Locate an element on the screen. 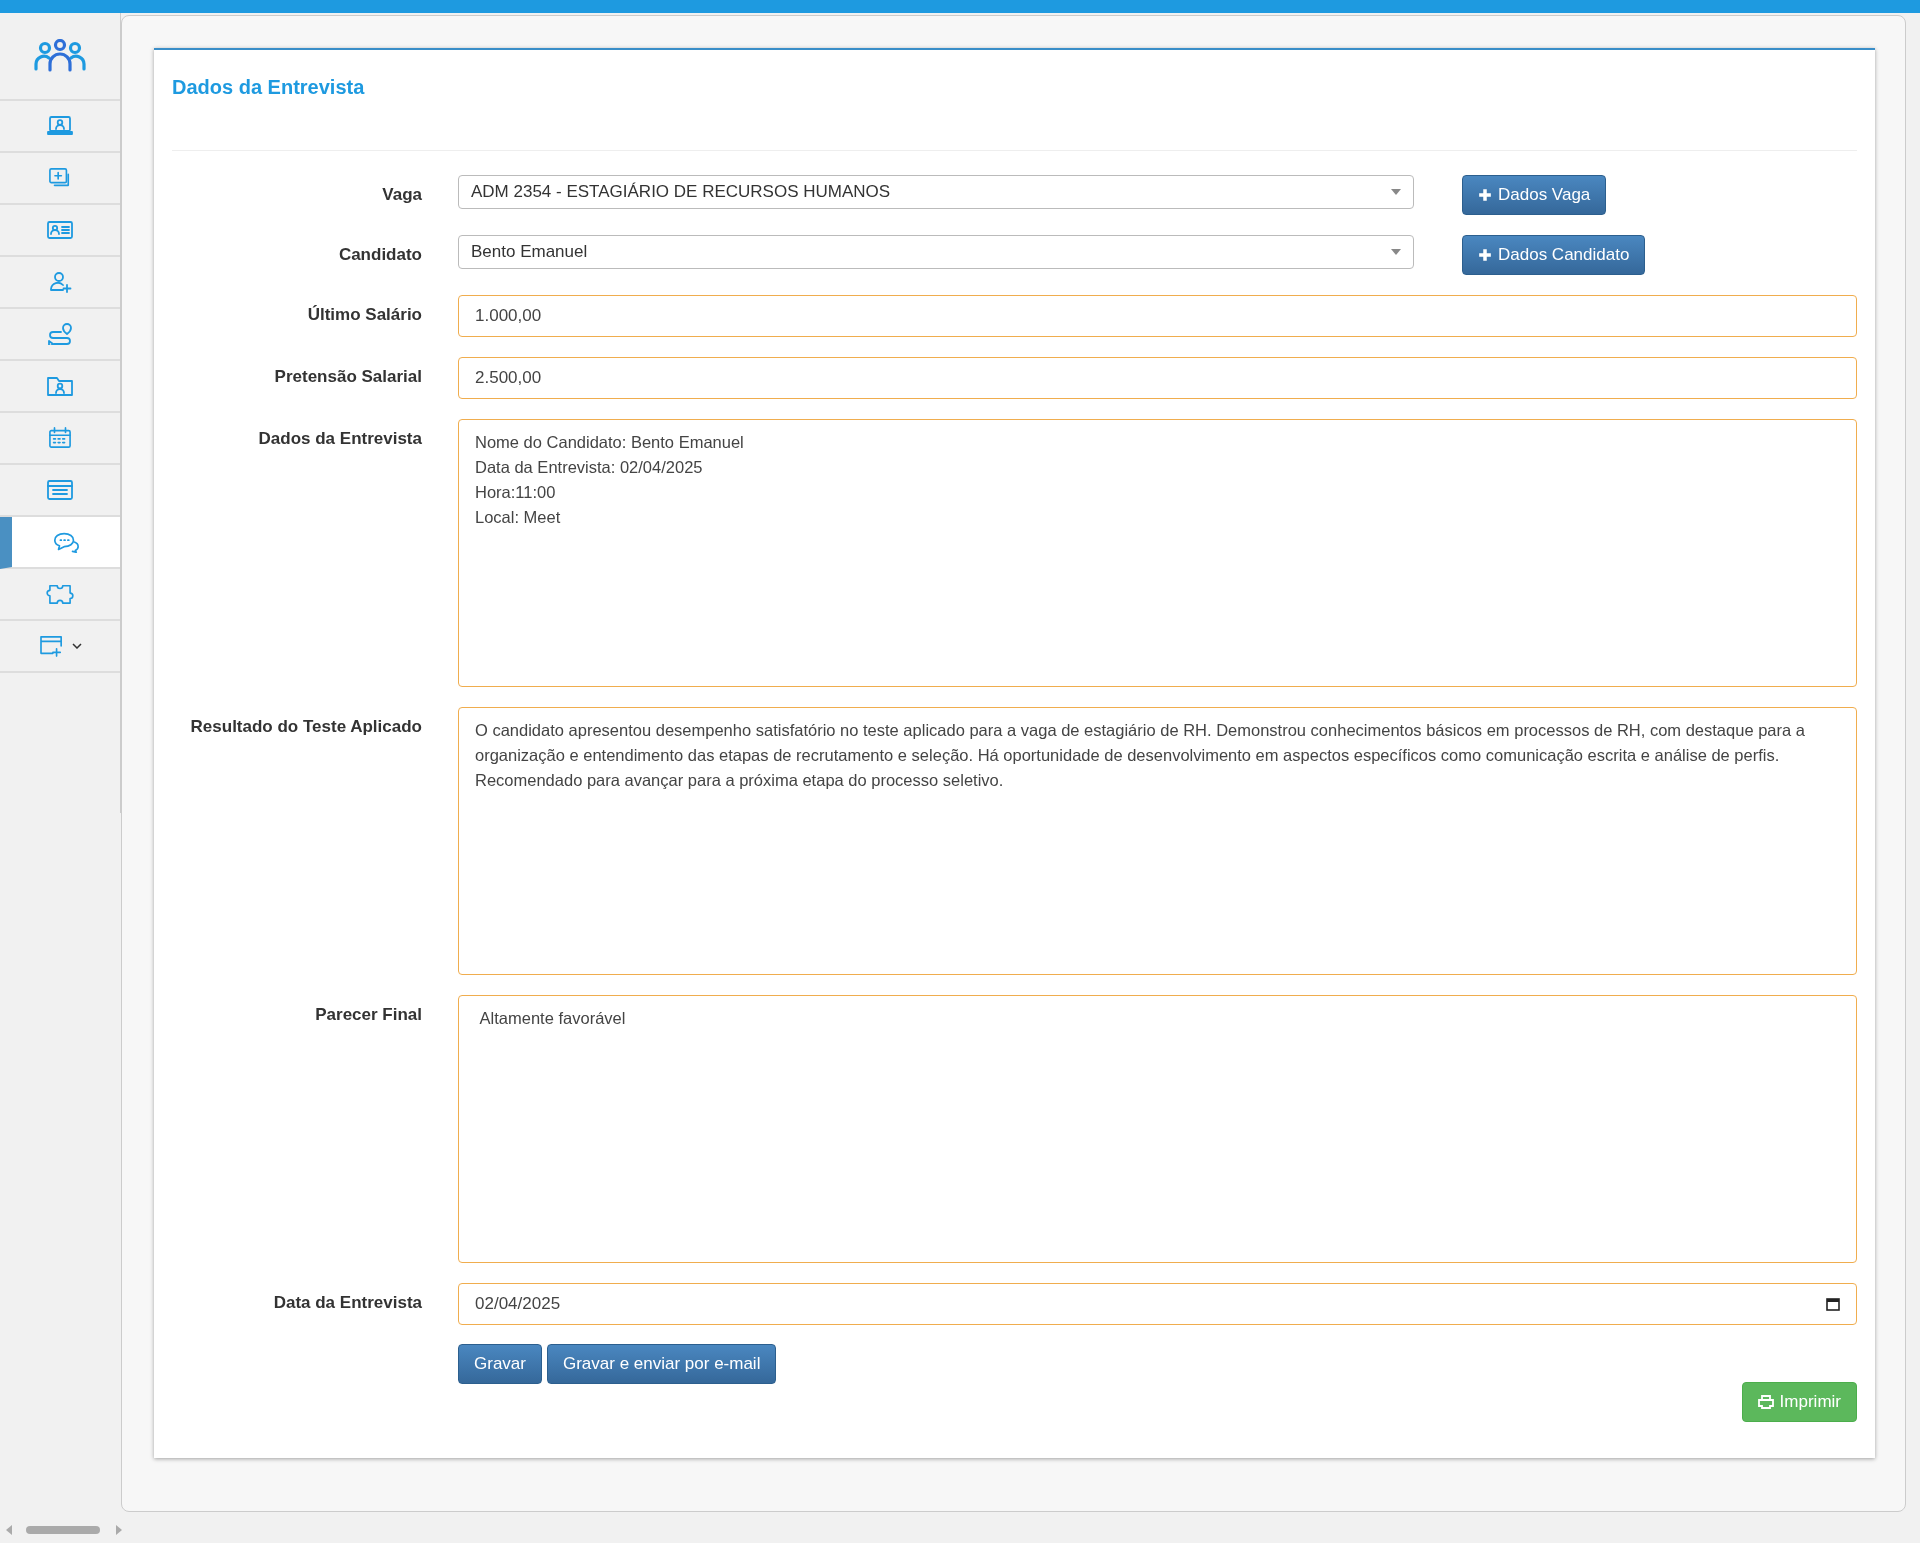 The height and width of the screenshot is (1543, 1920). document-window-icon is located at coordinates (60, 490).